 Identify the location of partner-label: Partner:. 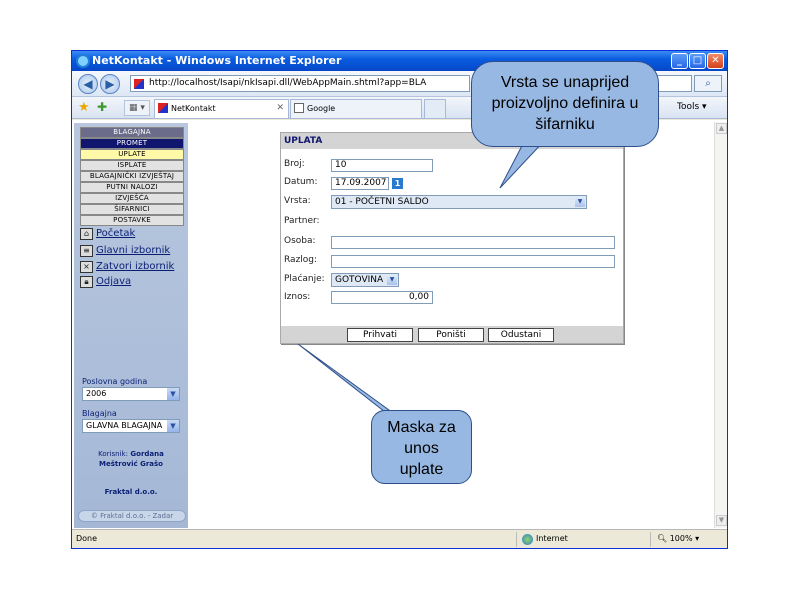
(302, 221).